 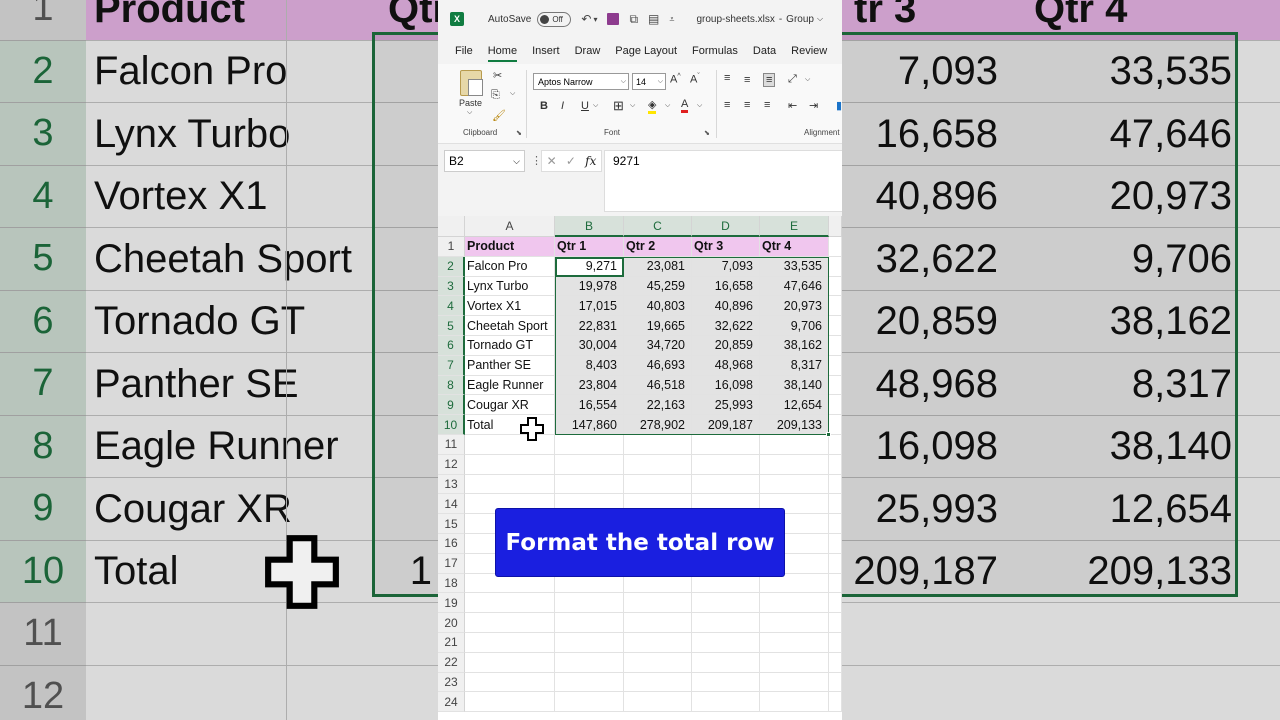 I want to click on italic-button: I, so click(x=562, y=106).